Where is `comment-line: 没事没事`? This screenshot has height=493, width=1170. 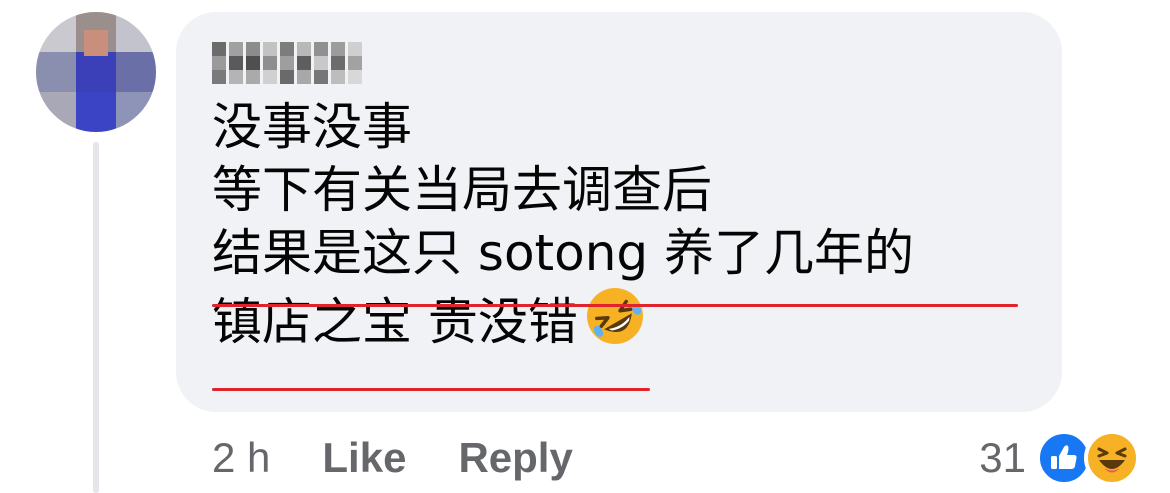
comment-line: 没事没事 is located at coordinates (312, 127).